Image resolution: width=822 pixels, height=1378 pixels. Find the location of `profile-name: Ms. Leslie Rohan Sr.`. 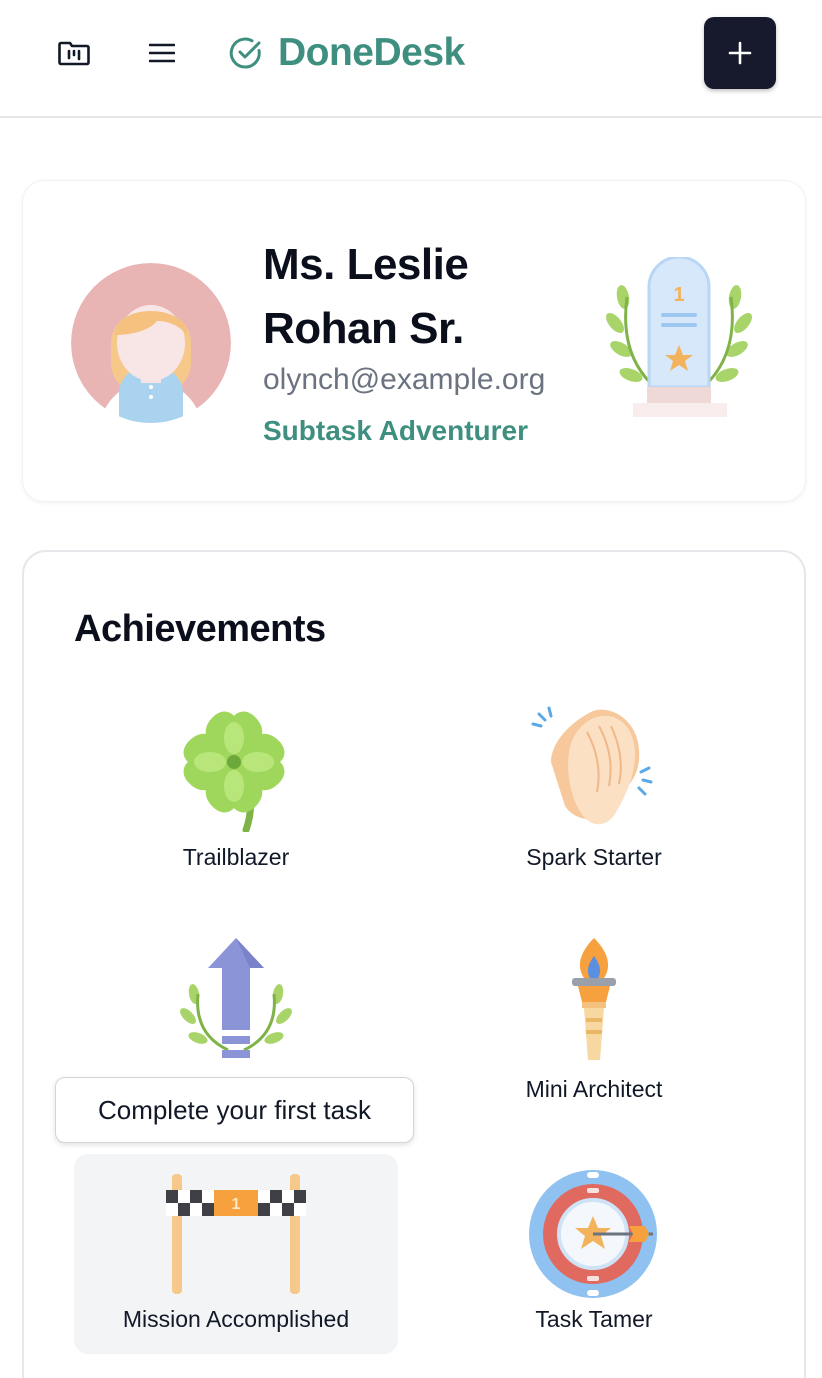

profile-name: Ms. Leslie Rohan Sr. is located at coordinates (366, 296).